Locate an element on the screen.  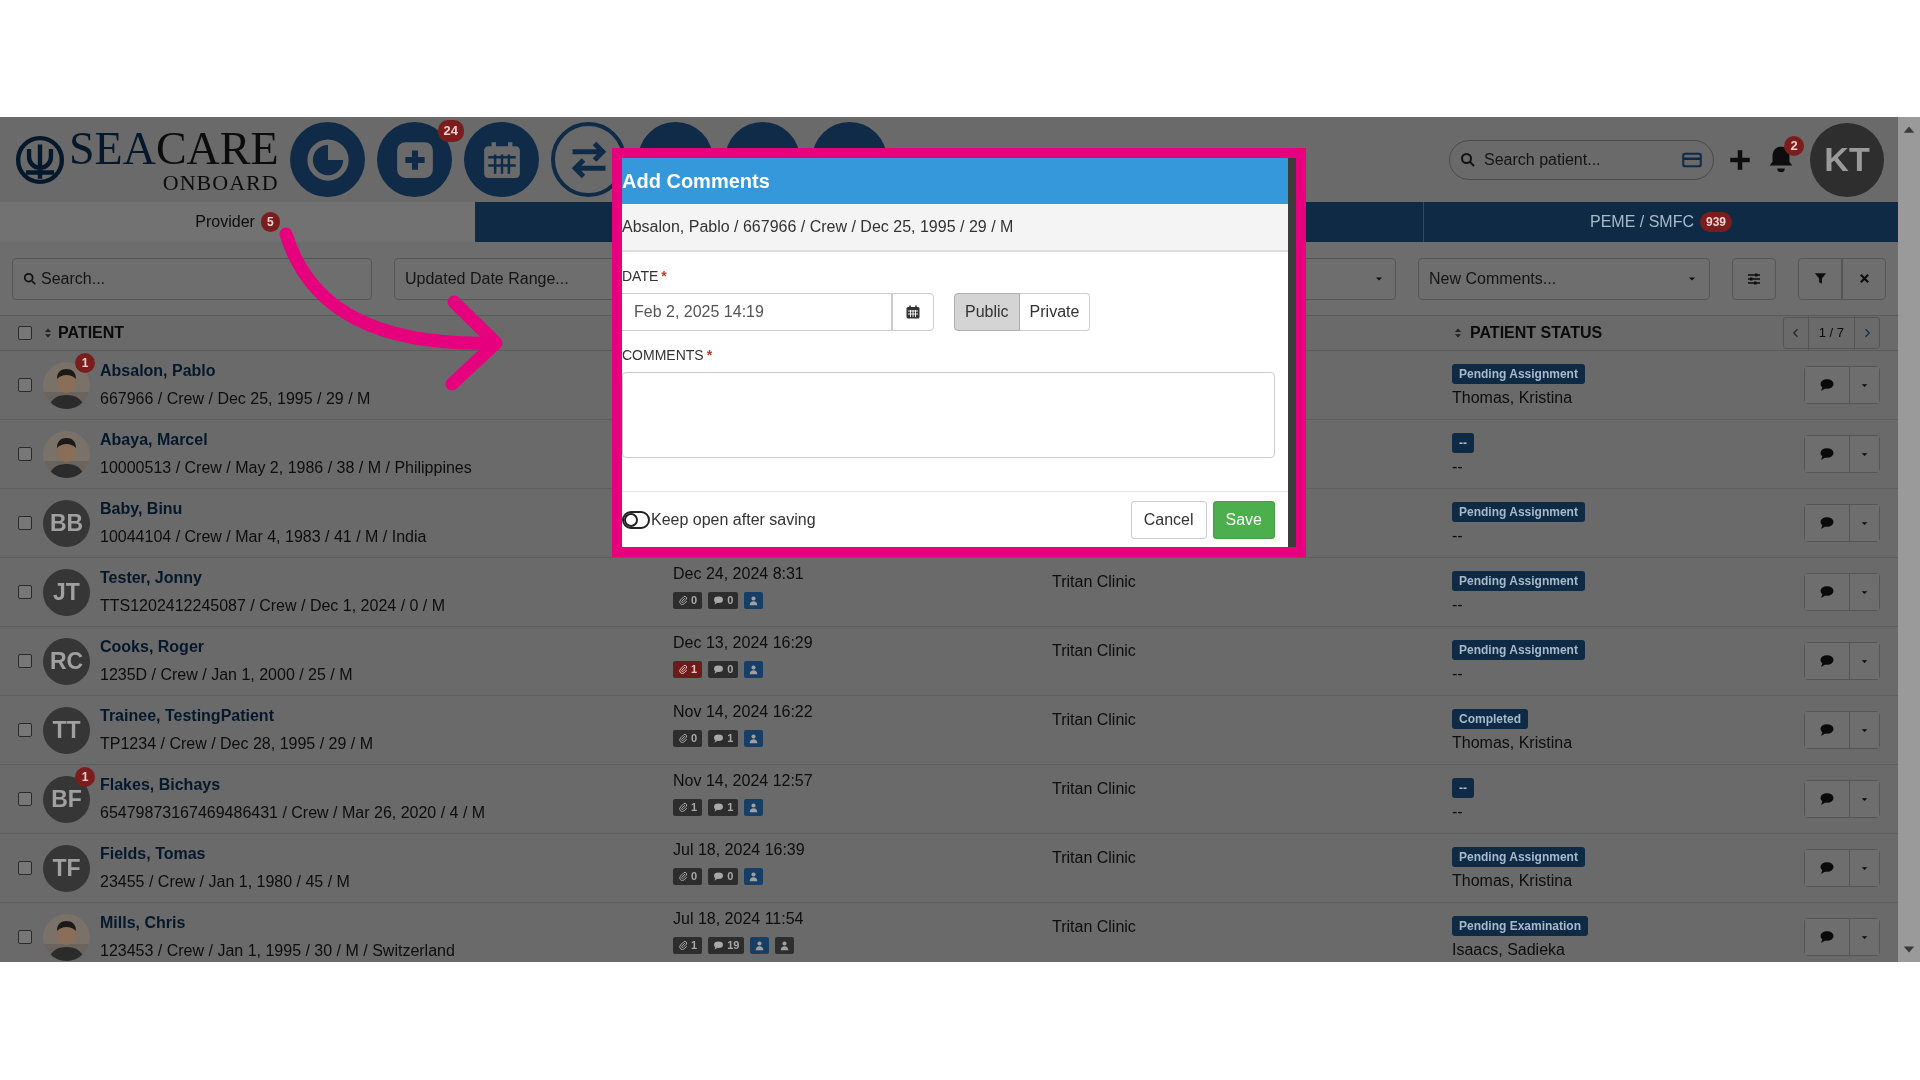
visibility-toggle: Private is located at coordinates (1055, 312).